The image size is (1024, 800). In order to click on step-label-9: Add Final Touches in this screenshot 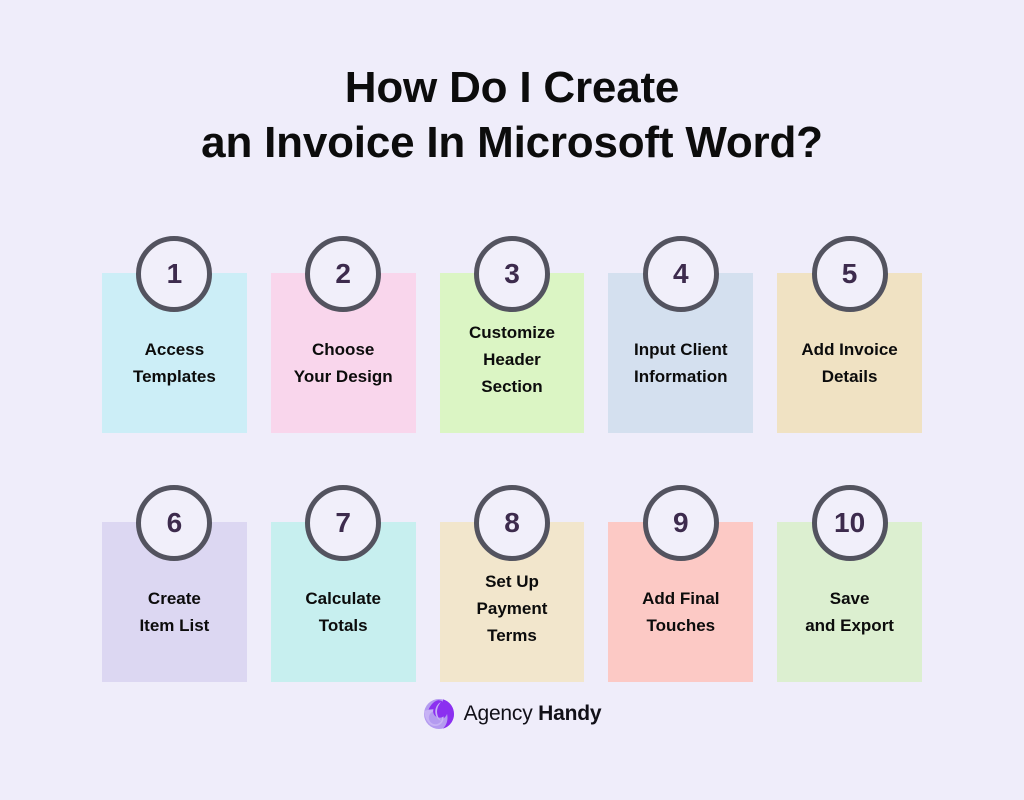, I will do `click(681, 612)`.